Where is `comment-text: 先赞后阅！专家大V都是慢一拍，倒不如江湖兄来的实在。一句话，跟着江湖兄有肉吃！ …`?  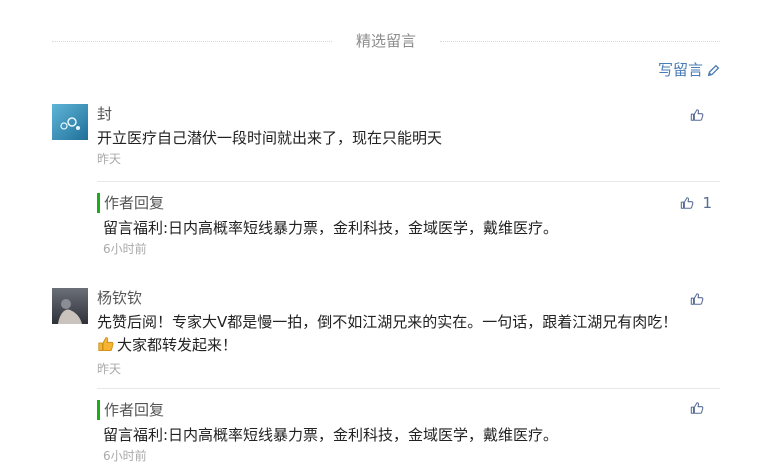 comment-text: 先赞后阅！专家大V都是慢一拍，倒不如江湖兄来的实在。一句话，跟着江湖兄有肉吃！ … is located at coordinates (407, 335).